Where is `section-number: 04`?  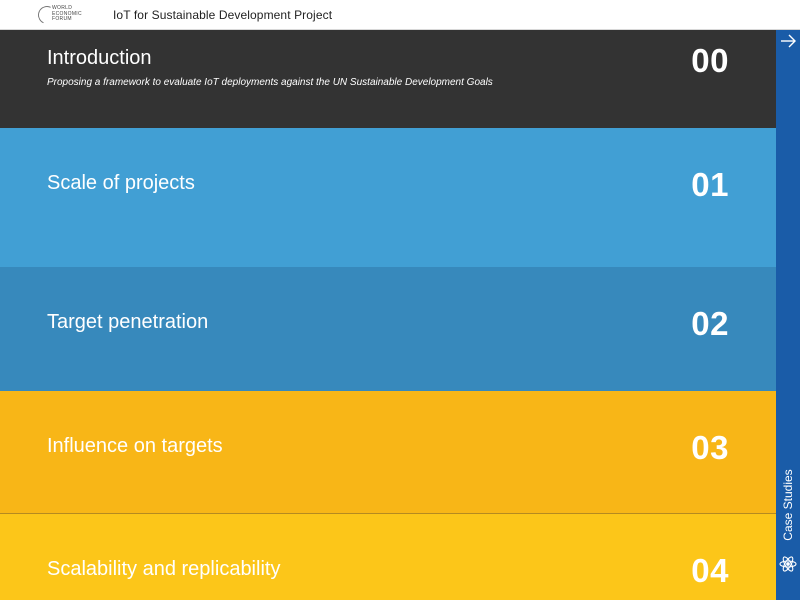 section-number: 04 is located at coordinates (710, 570).